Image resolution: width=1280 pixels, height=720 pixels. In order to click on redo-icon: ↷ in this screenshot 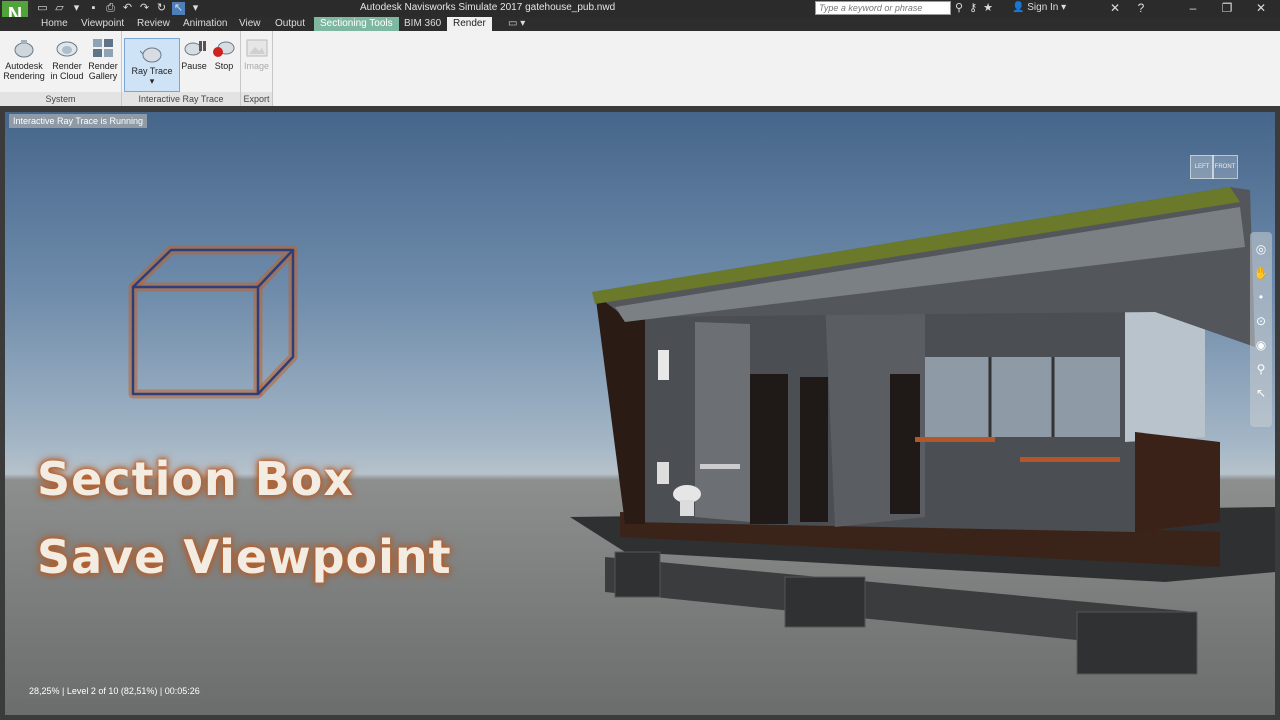, I will do `click(144, 8)`.